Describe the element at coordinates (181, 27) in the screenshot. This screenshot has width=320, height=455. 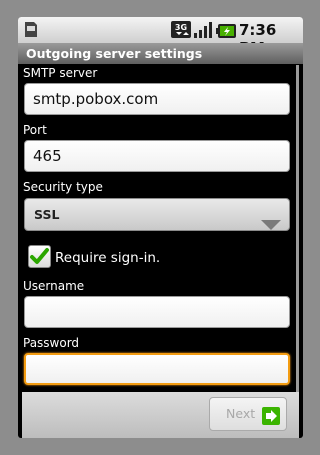
I see `network-type-text: 3G` at that location.